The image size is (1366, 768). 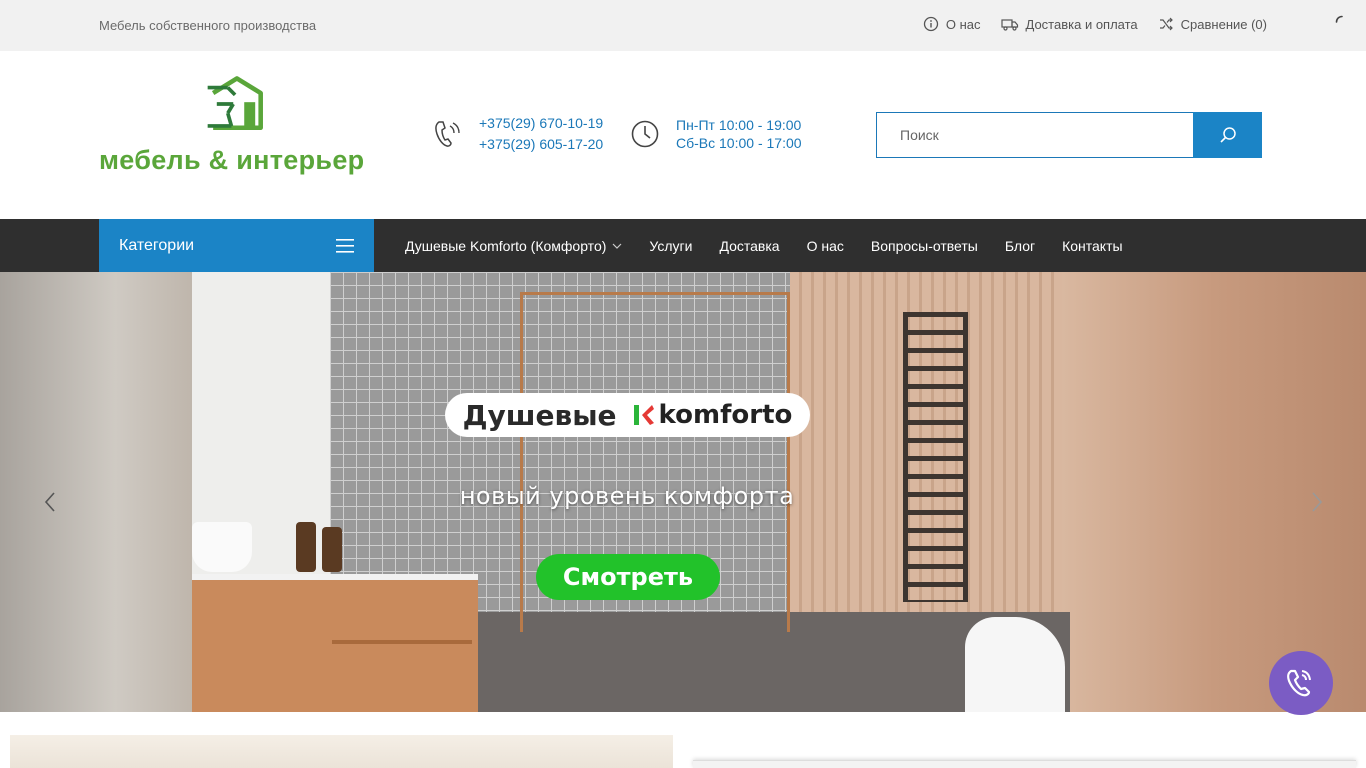 I want to click on hero-badge-text: Душевые, so click(x=539, y=415).